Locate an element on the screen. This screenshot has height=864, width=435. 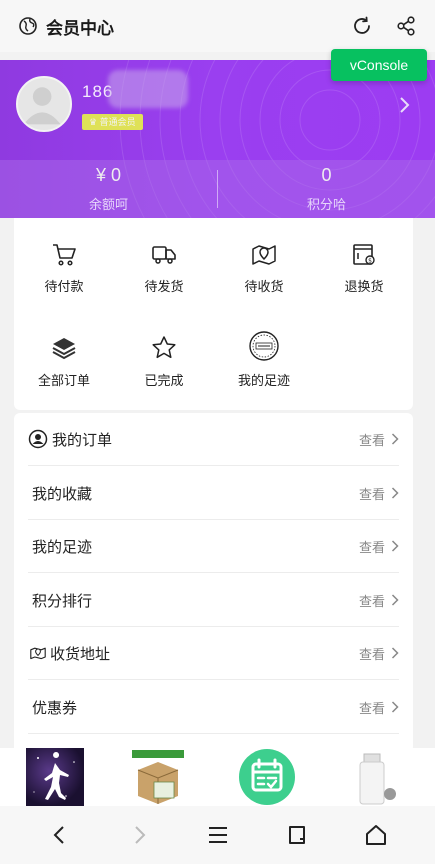
truck-icon is located at coordinates (164, 255).